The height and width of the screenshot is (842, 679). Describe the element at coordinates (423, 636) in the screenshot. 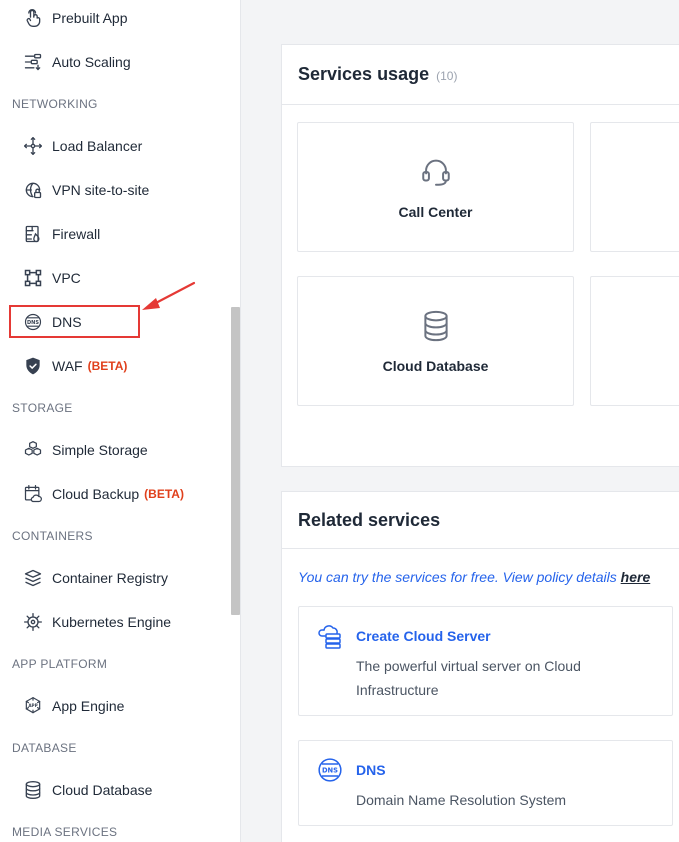

I see `service-title: Create Cloud Server` at that location.